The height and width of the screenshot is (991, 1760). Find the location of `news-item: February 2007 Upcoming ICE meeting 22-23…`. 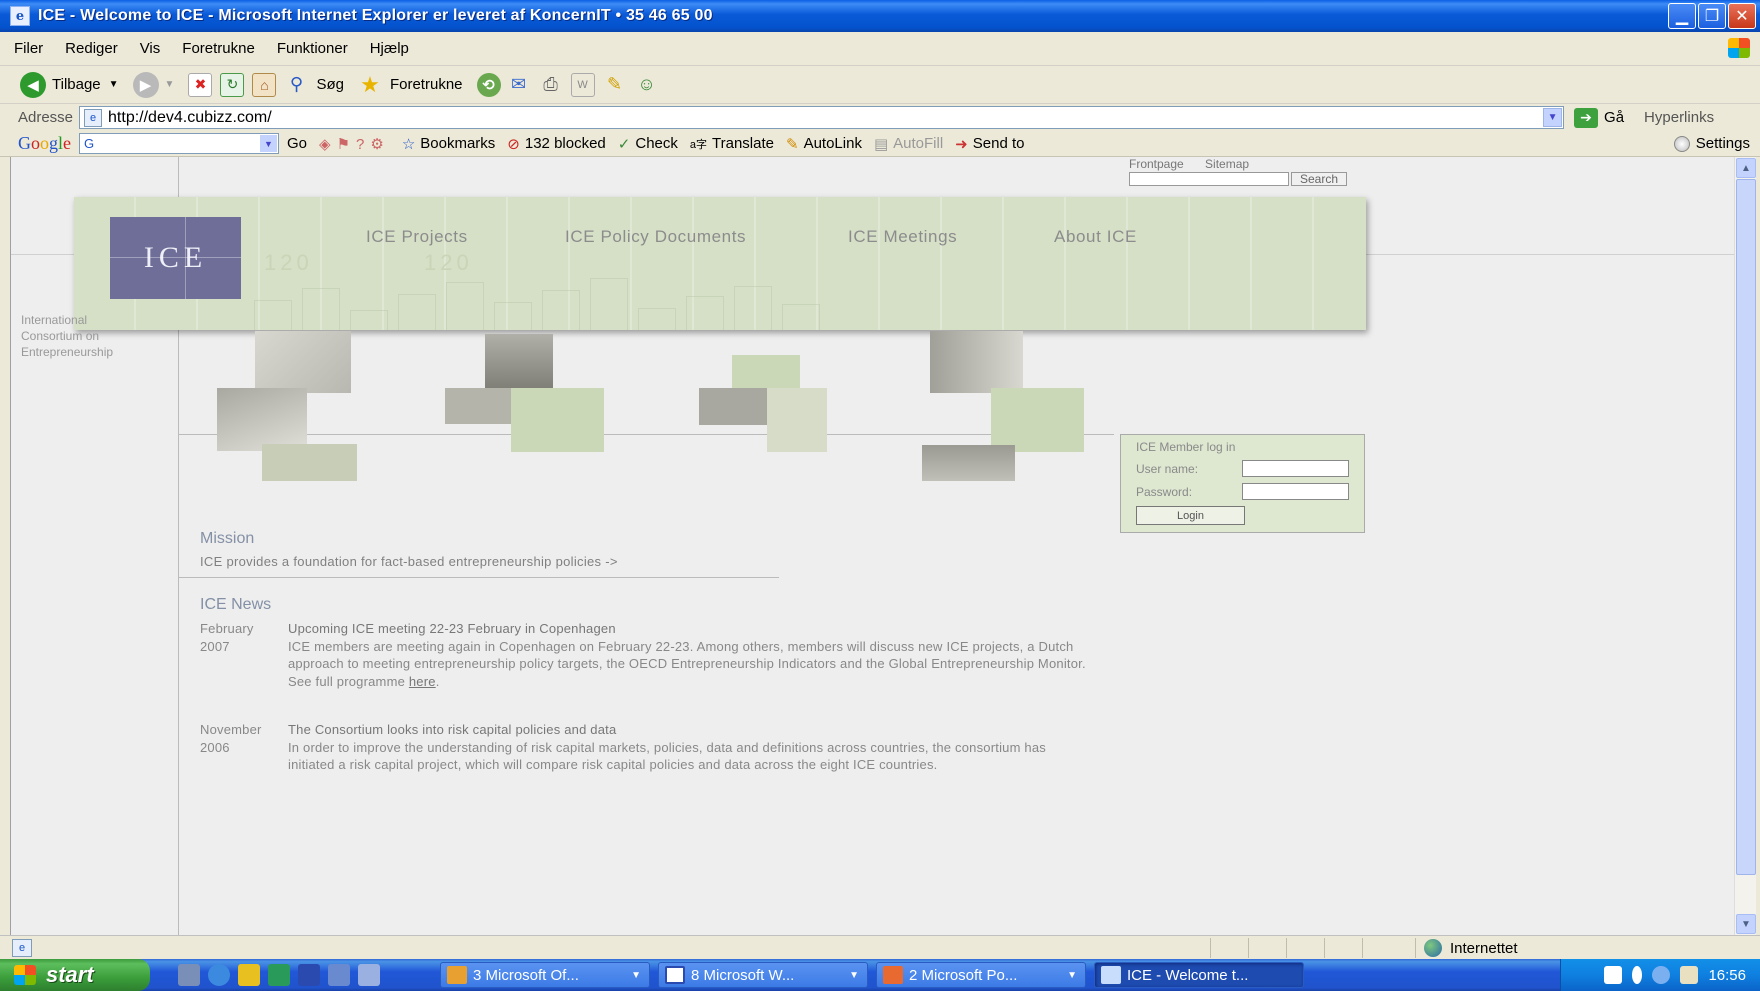

news-item: February 2007 Upcoming ICE meeting 22-23… is located at coordinates (650, 660).